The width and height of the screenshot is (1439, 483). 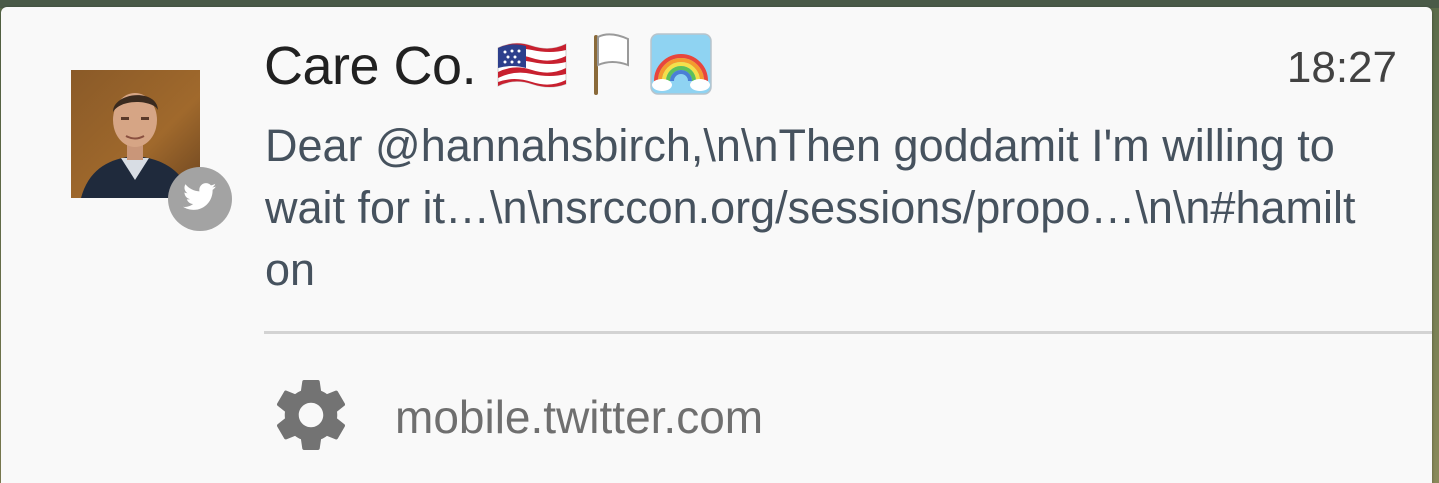 I want to click on sender-emojis, so click(x=612, y=66).